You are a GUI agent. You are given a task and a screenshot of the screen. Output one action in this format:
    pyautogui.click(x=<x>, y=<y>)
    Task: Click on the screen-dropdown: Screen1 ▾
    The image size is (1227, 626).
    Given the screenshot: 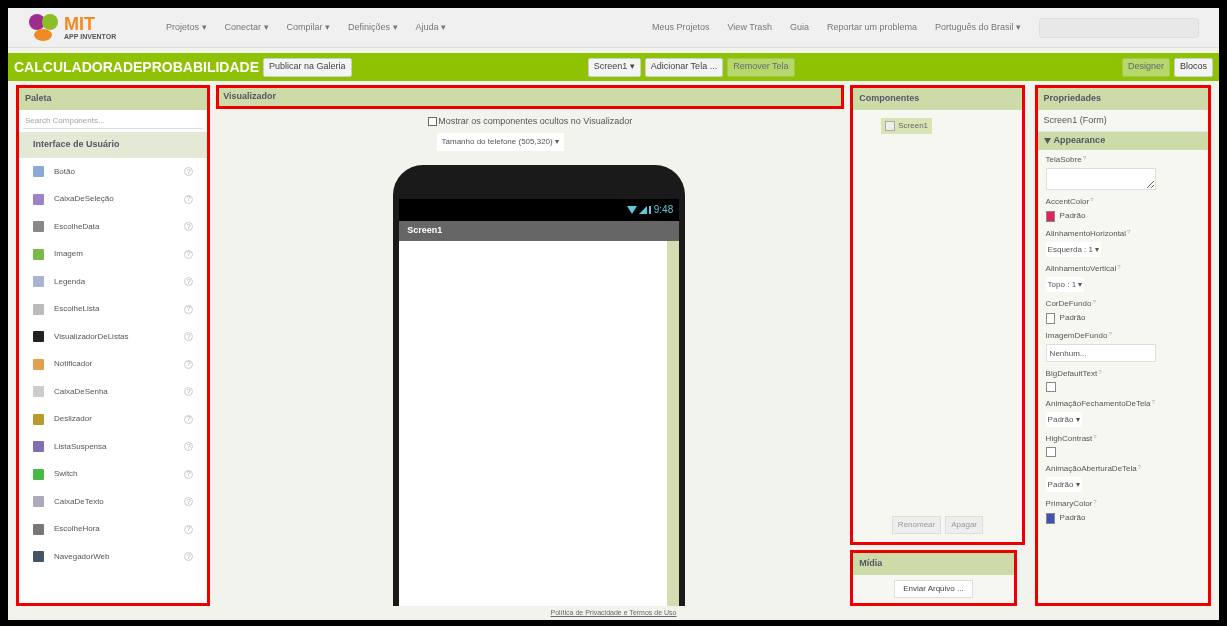 What is the action you would take?
    pyautogui.click(x=614, y=67)
    